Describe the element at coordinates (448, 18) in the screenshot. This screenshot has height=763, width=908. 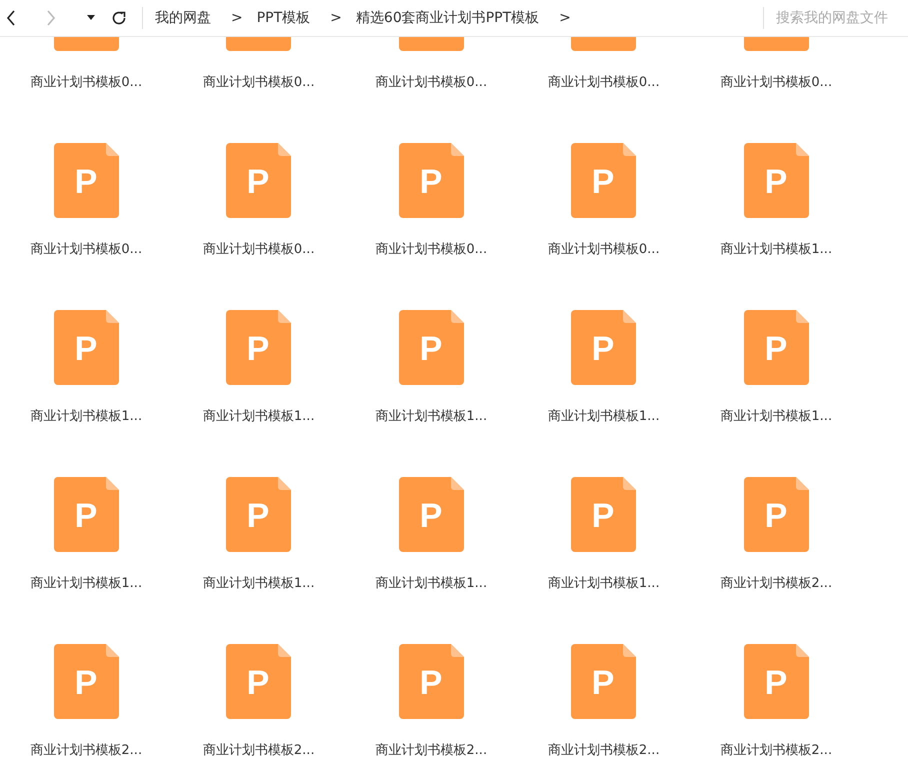
I see `breadcrumb-link: 精选60套商业计划书PPT模板` at that location.